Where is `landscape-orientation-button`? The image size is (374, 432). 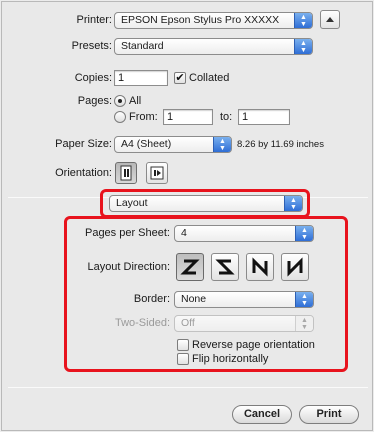
landscape-orientation-button is located at coordinates (157, 173).